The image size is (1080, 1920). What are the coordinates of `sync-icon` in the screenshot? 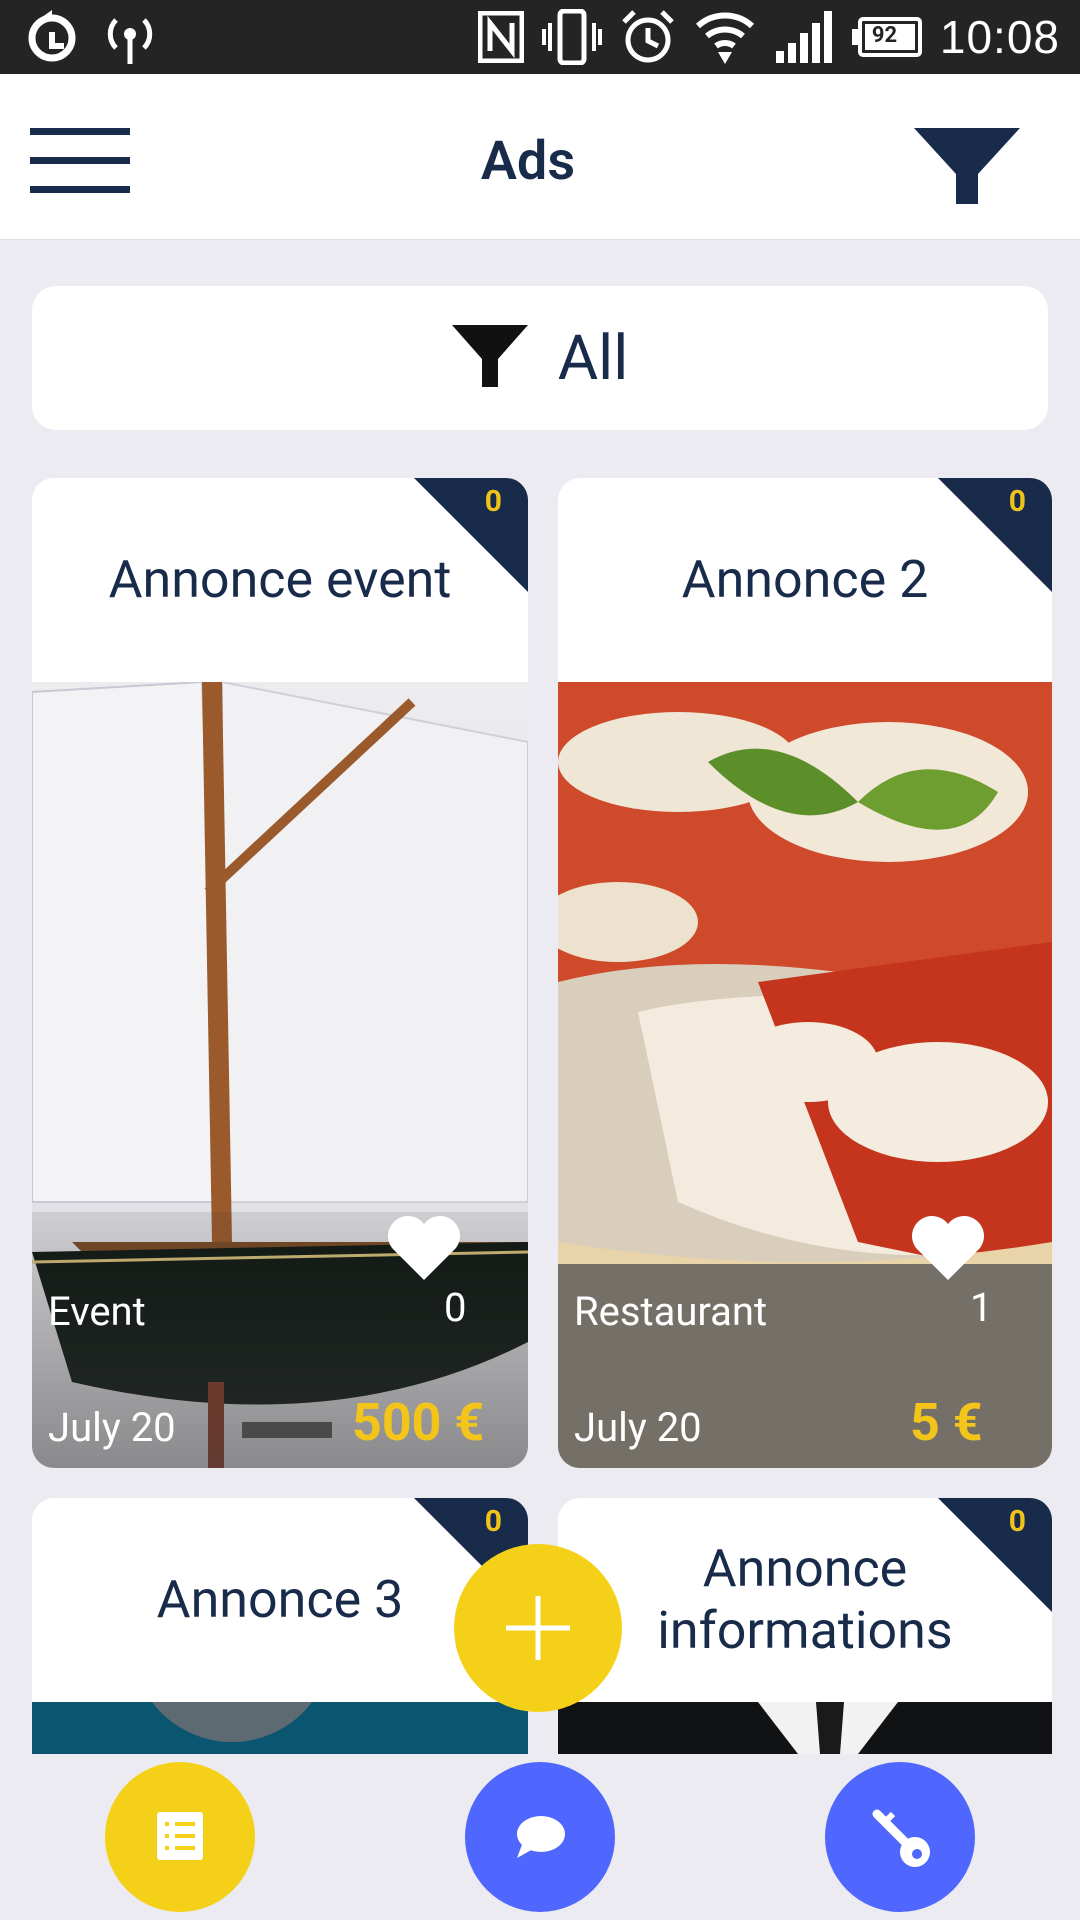 It's located at (52, 38).